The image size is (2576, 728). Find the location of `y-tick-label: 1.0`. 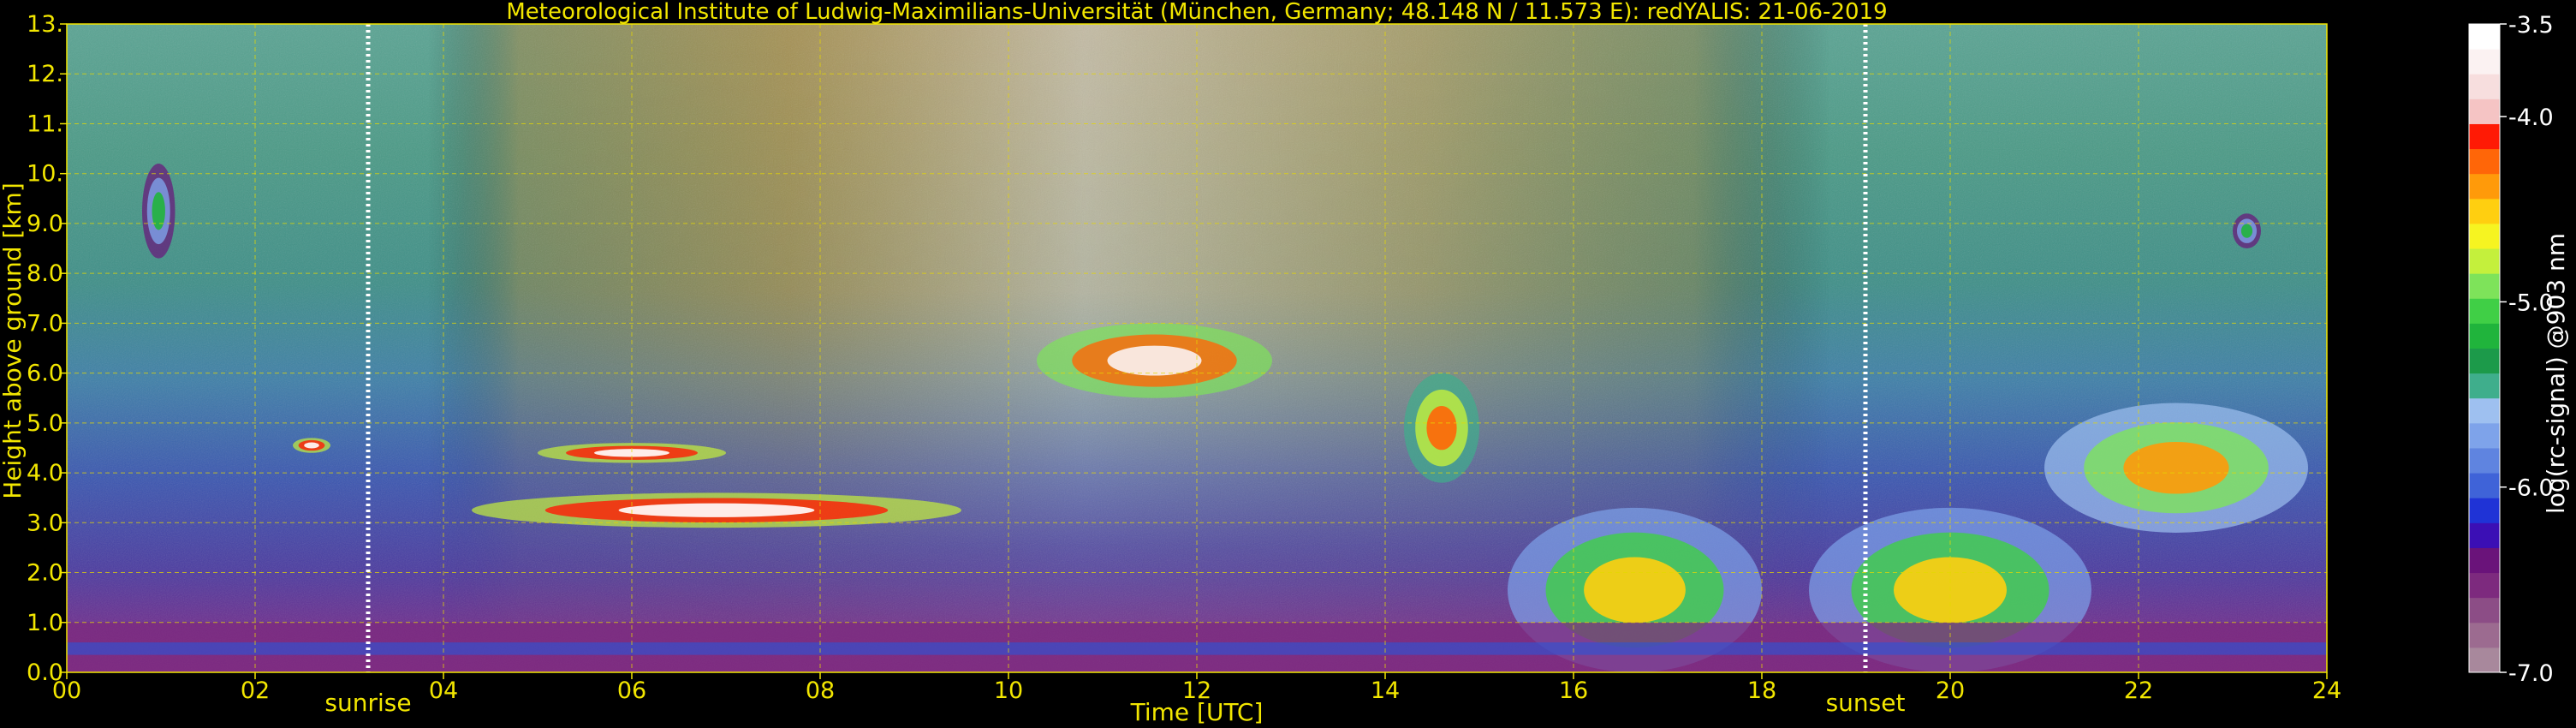

y-tick-label: 1.0 is located at coordinates (45, 623).